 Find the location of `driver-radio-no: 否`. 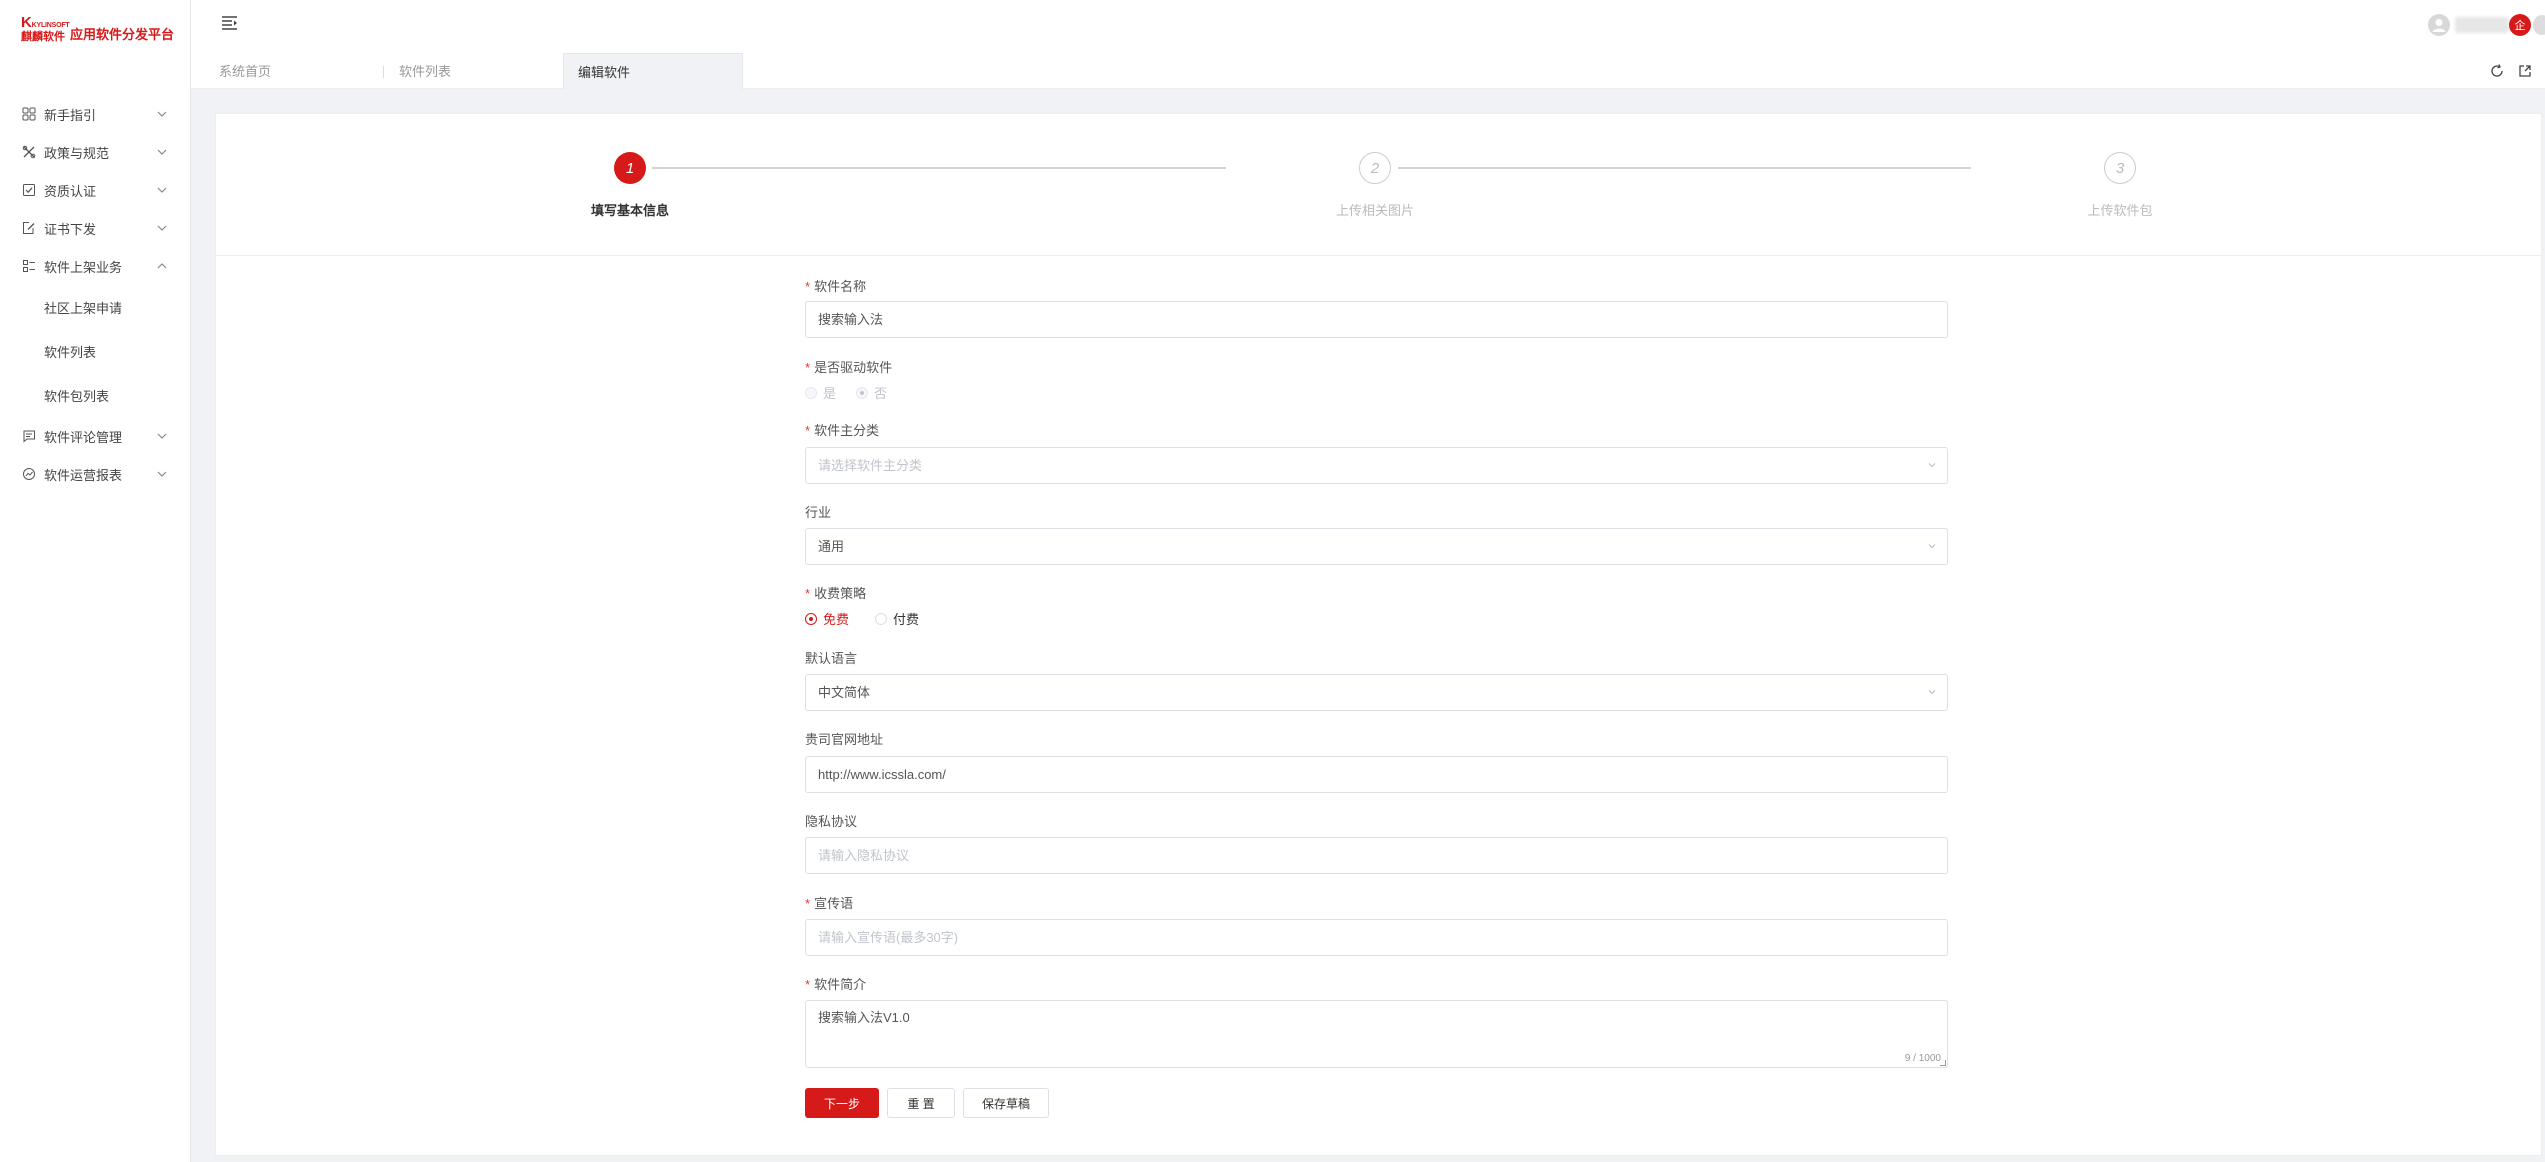

driver-radio-no: 否 is located at coordinates (871, 392).